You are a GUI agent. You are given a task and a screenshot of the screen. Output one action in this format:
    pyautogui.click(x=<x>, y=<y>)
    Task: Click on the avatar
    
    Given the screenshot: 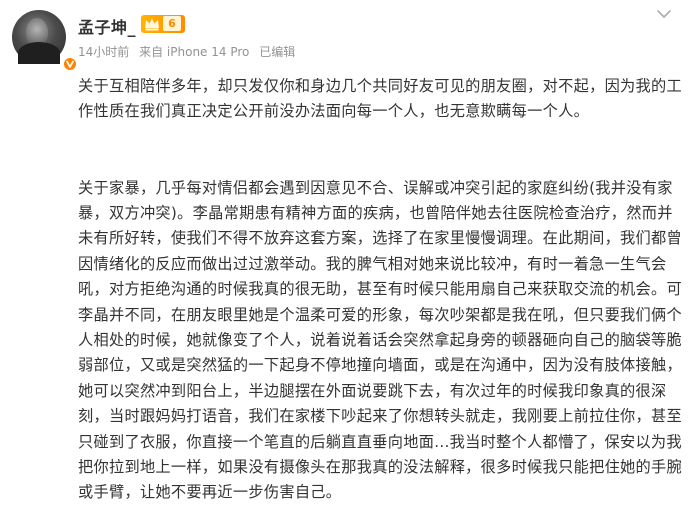 What is the action you would take?
    pyautogui.click(x=45, y=41)
    